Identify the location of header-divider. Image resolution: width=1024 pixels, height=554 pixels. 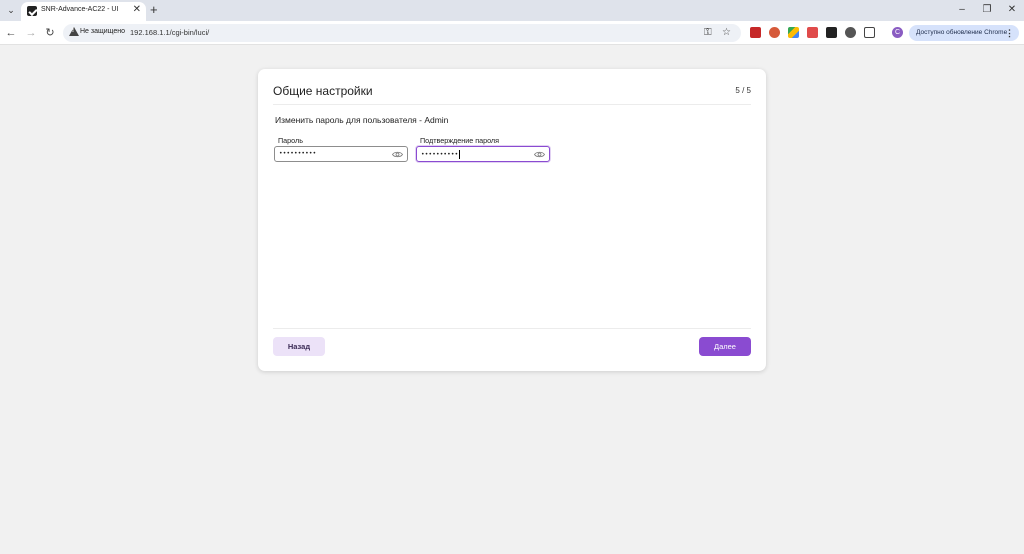
(512, 104).